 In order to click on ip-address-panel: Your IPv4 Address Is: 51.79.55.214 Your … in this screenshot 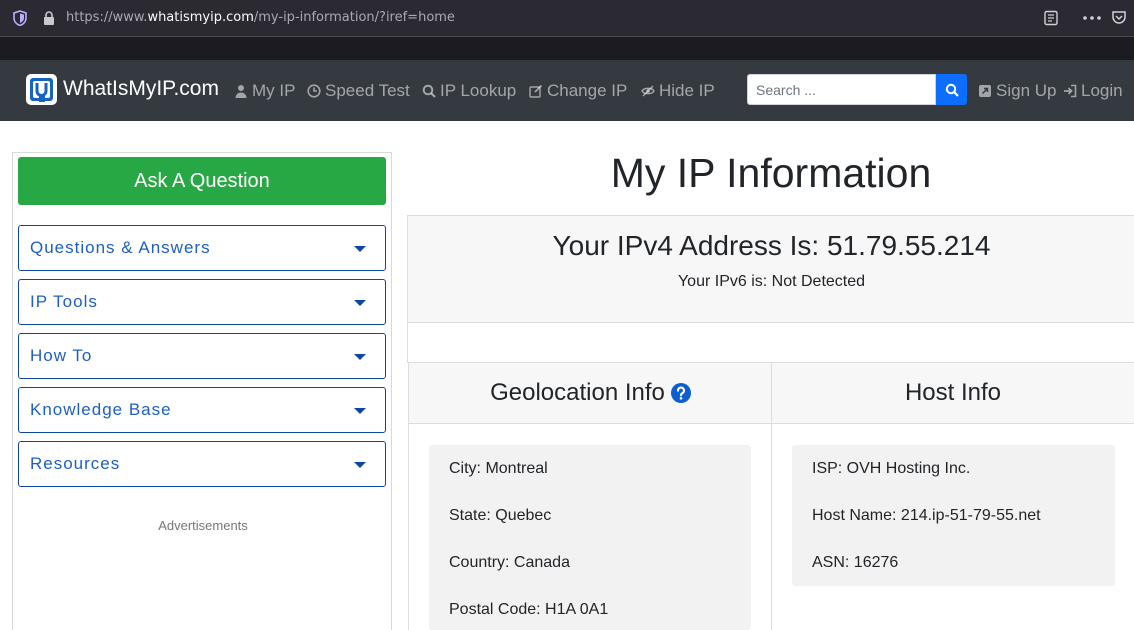, I will do `click(770, 269)`.